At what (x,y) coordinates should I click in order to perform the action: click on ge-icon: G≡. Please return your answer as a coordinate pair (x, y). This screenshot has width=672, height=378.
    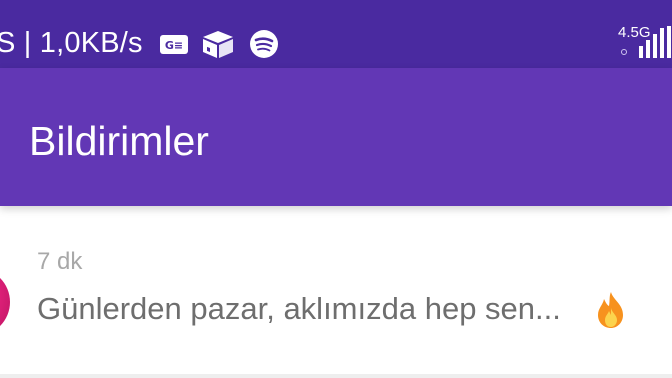
    Looking at the image, I should click on (174, 44).